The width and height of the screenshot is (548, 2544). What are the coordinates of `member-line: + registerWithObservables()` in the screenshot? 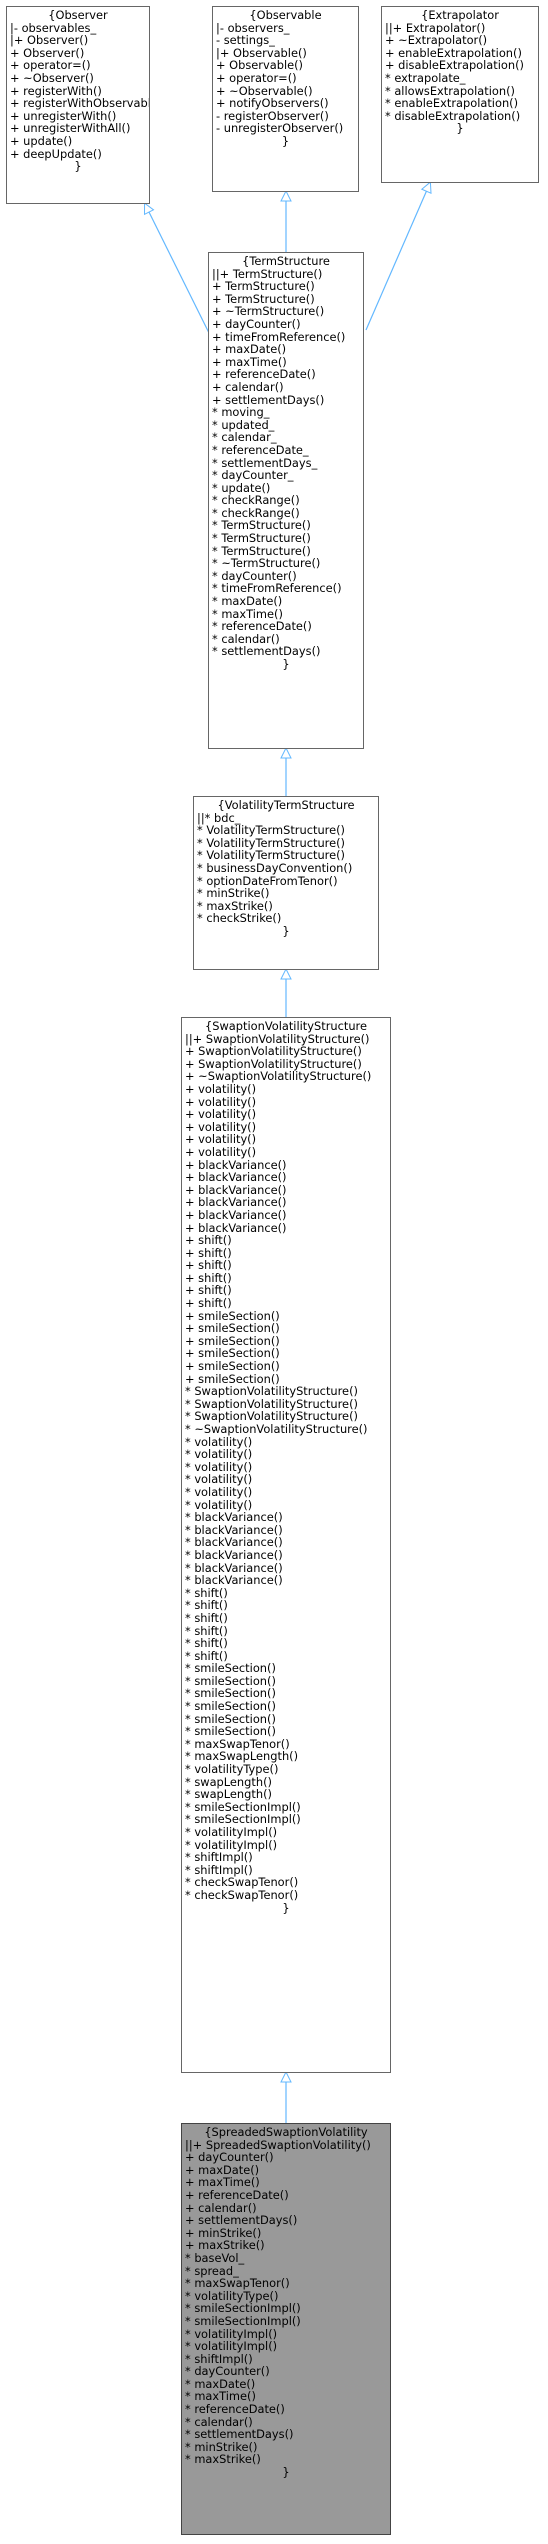 It's located at (80, 103).